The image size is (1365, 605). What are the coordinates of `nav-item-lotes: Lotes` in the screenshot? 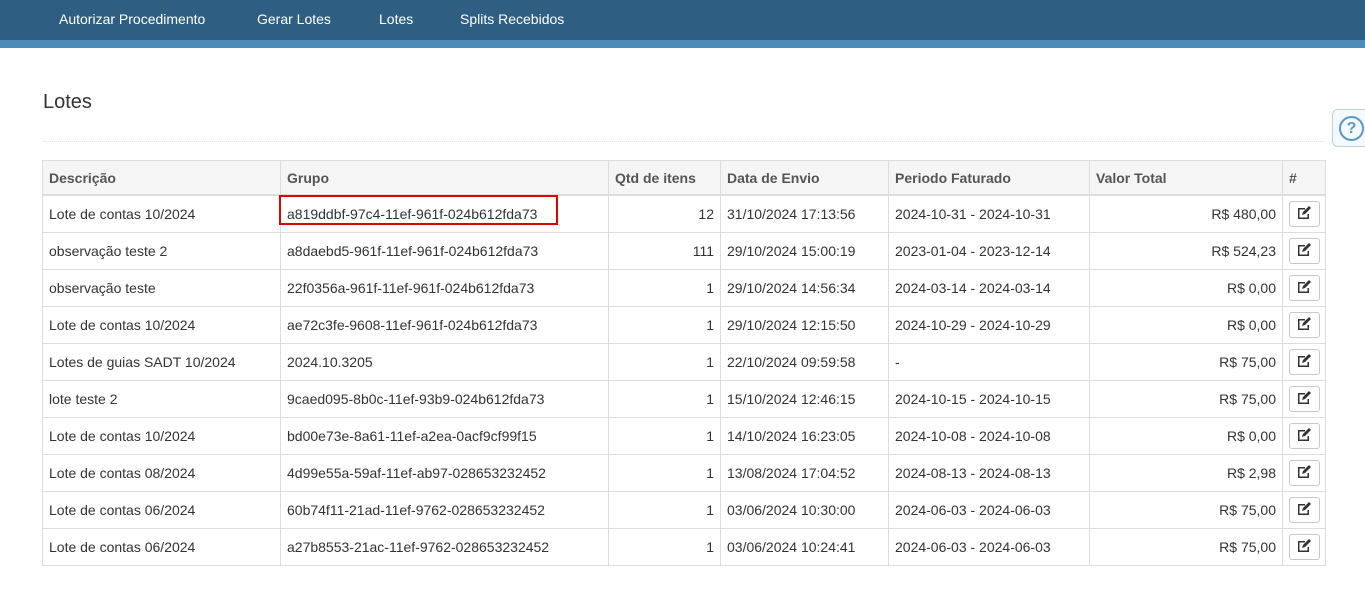 It's located at (396, 20).